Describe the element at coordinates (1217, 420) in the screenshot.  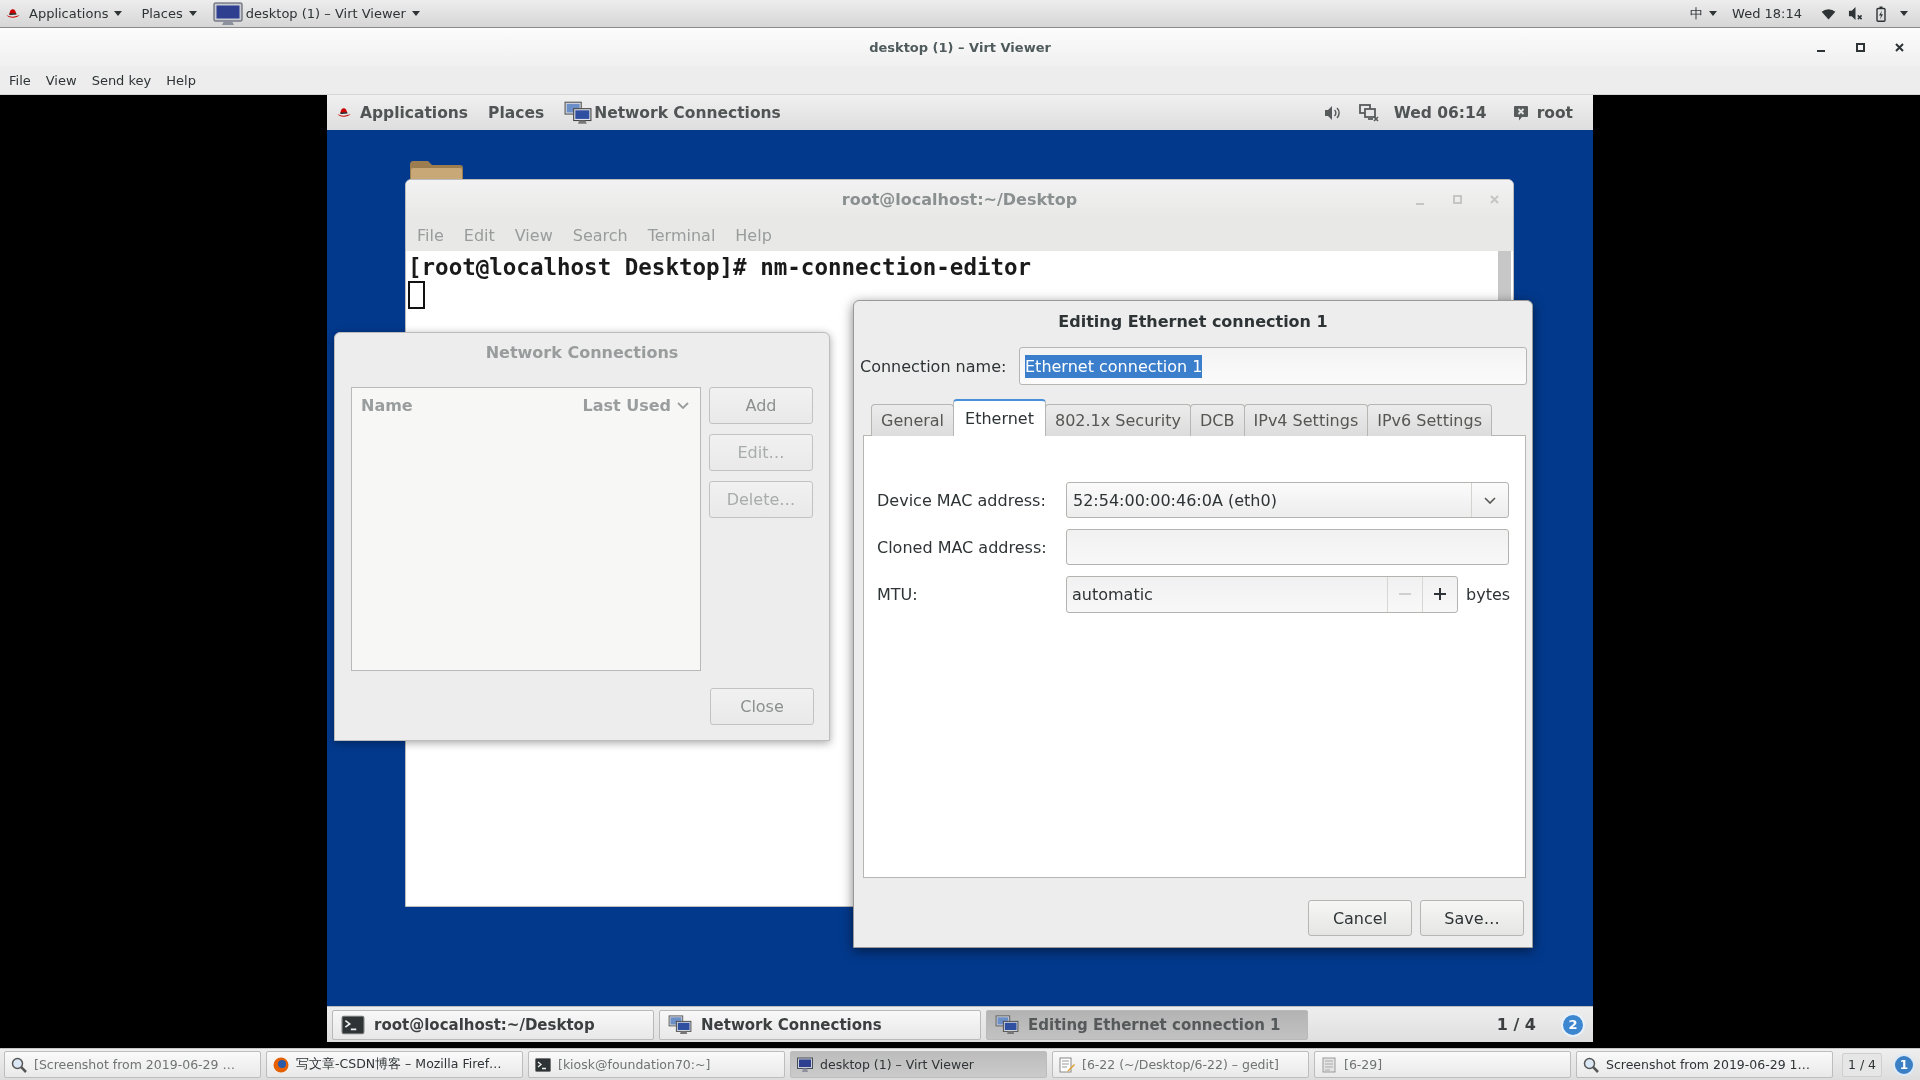
I see `tab: DCB` at that location.